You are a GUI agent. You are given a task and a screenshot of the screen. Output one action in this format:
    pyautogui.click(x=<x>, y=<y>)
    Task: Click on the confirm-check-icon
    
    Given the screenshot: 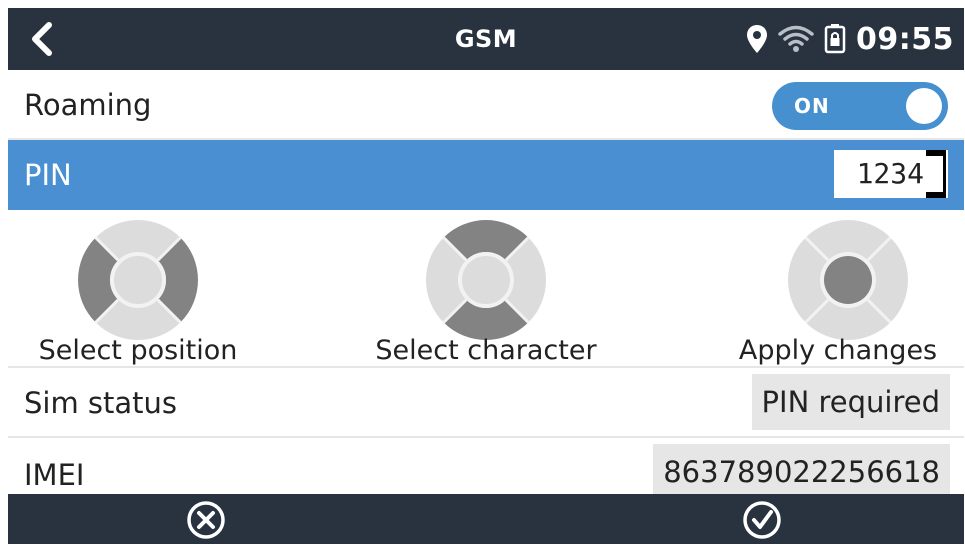 What is the action you would take?
    pyautogui.click(x=762, y=520)
    